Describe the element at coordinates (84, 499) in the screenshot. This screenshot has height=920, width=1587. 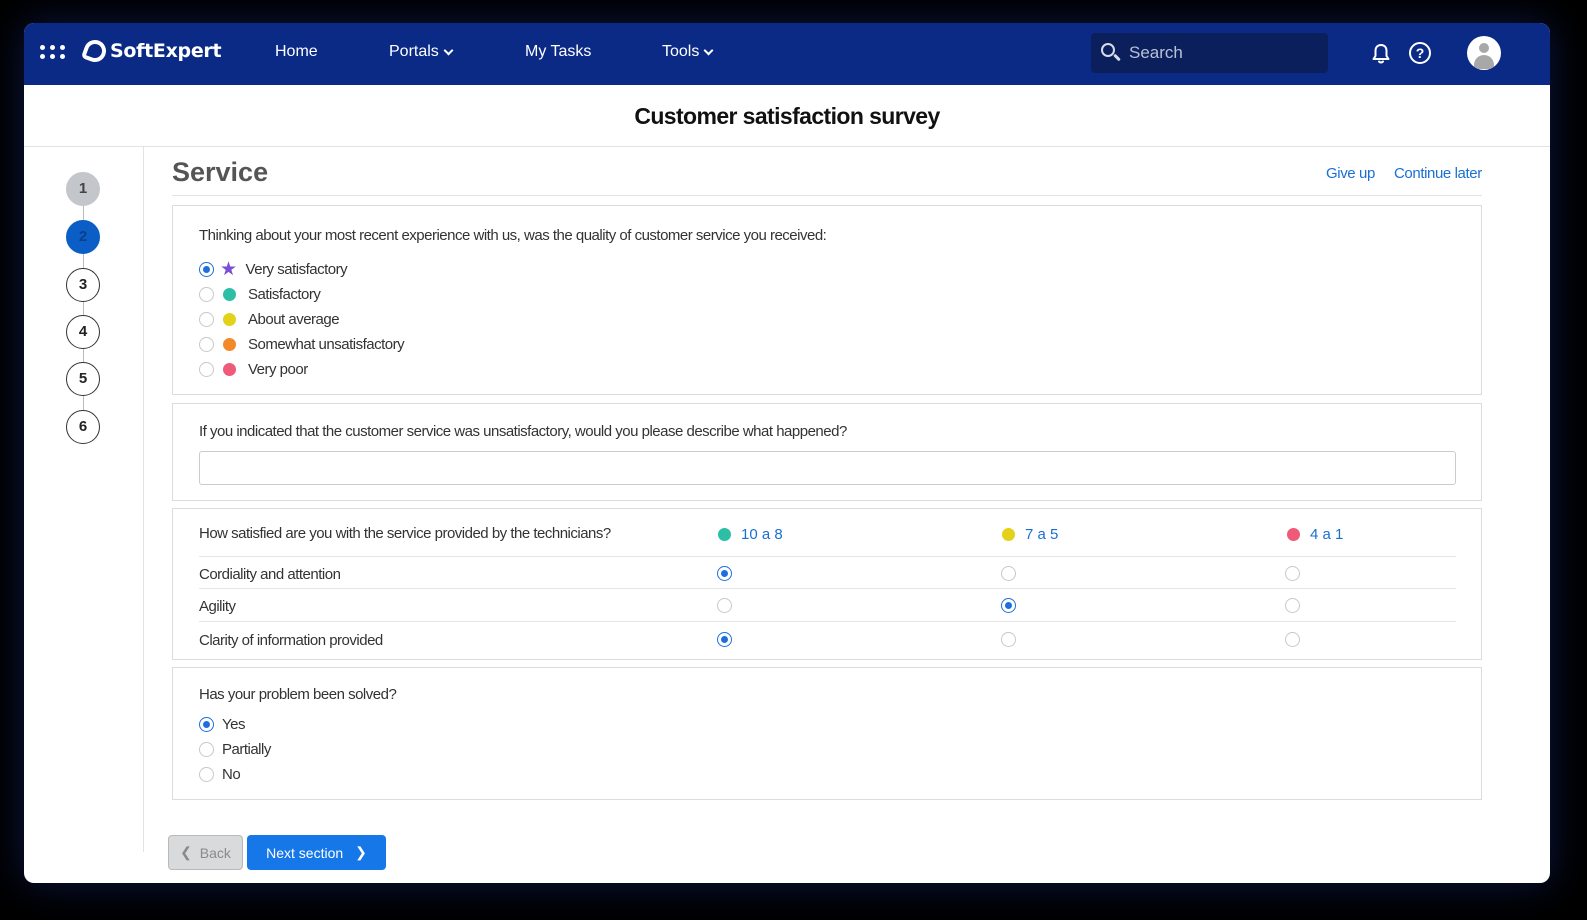
I see `section-stepper: 1 2 3 4 5 6` at that location.